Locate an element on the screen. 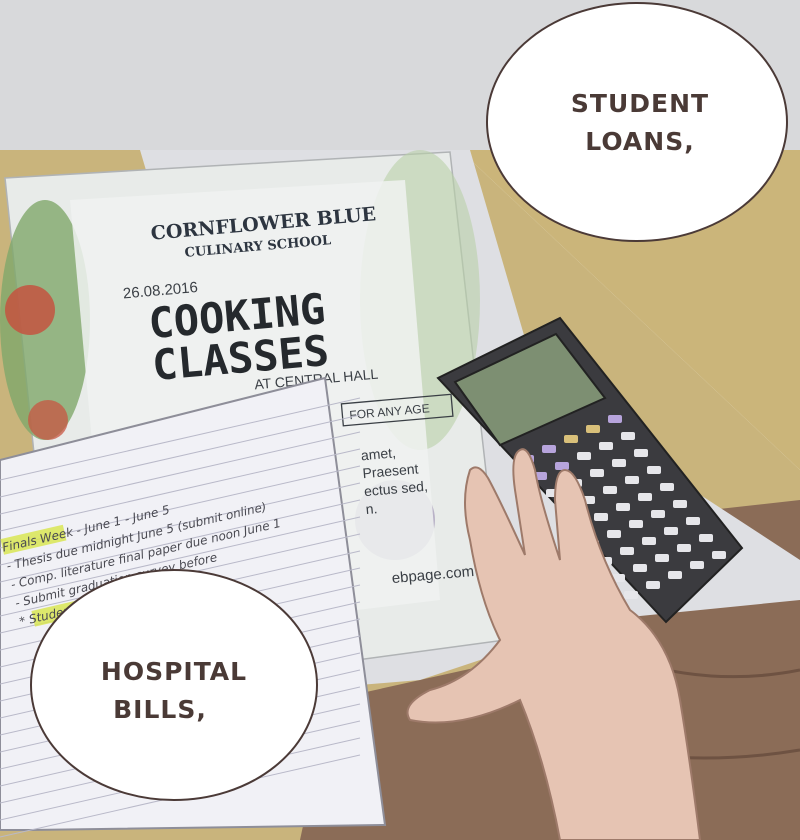 The height and width of the screenshot is (840, 800). flyer-body-4: n. is located at coordinates (371, 508).